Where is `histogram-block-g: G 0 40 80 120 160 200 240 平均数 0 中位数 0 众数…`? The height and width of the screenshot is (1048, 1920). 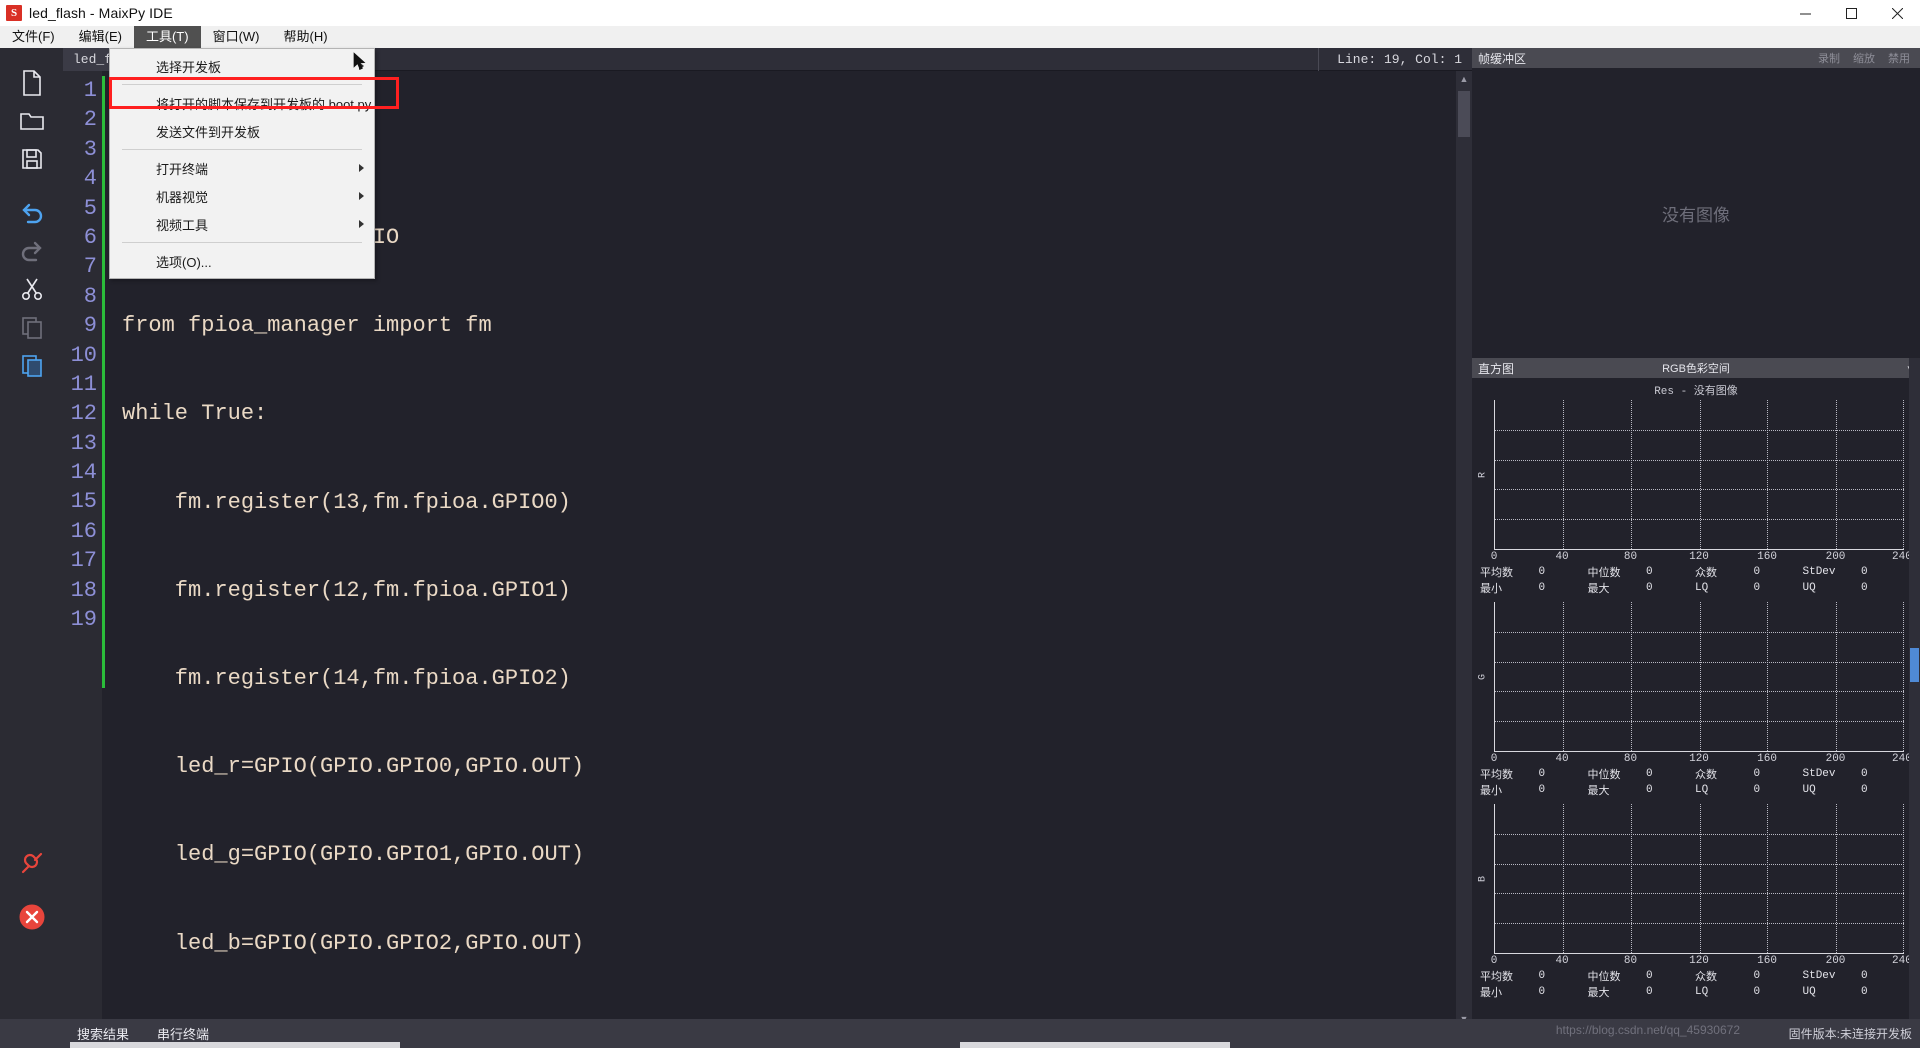
histogram-block-g: G 0 40 80 120 160 200 240 平均数 0 中位数 0 众数… is located at coordinates (1696, 700).